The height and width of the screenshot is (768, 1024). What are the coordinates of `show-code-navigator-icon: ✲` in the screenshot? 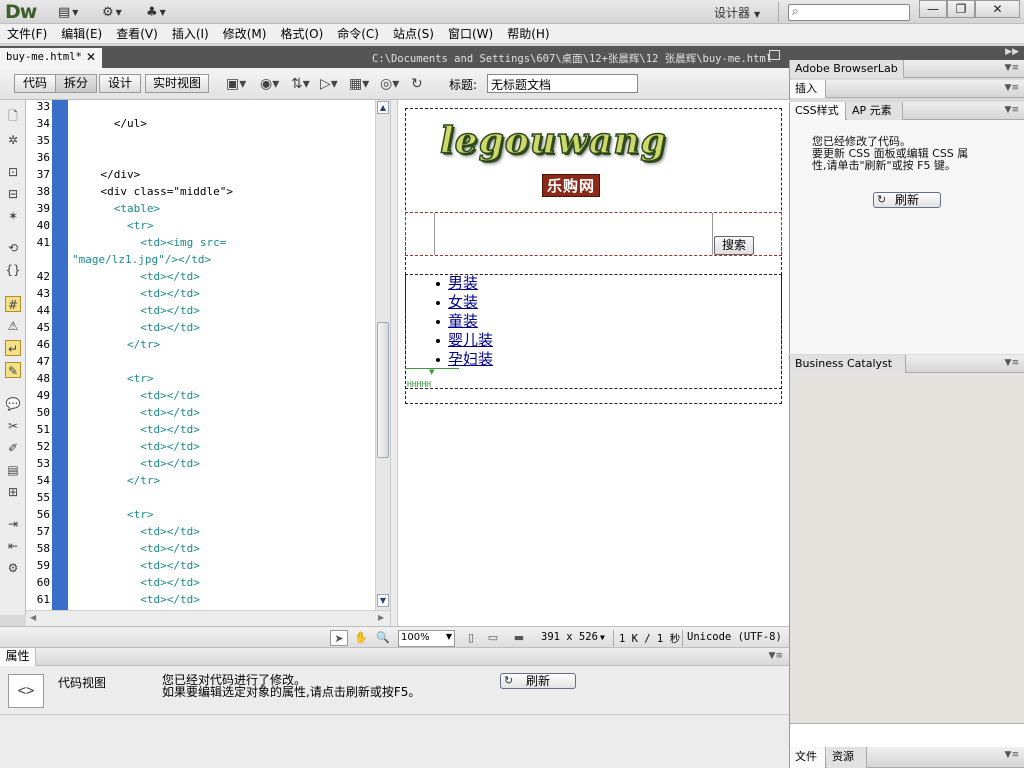 It's located at (13, 140).